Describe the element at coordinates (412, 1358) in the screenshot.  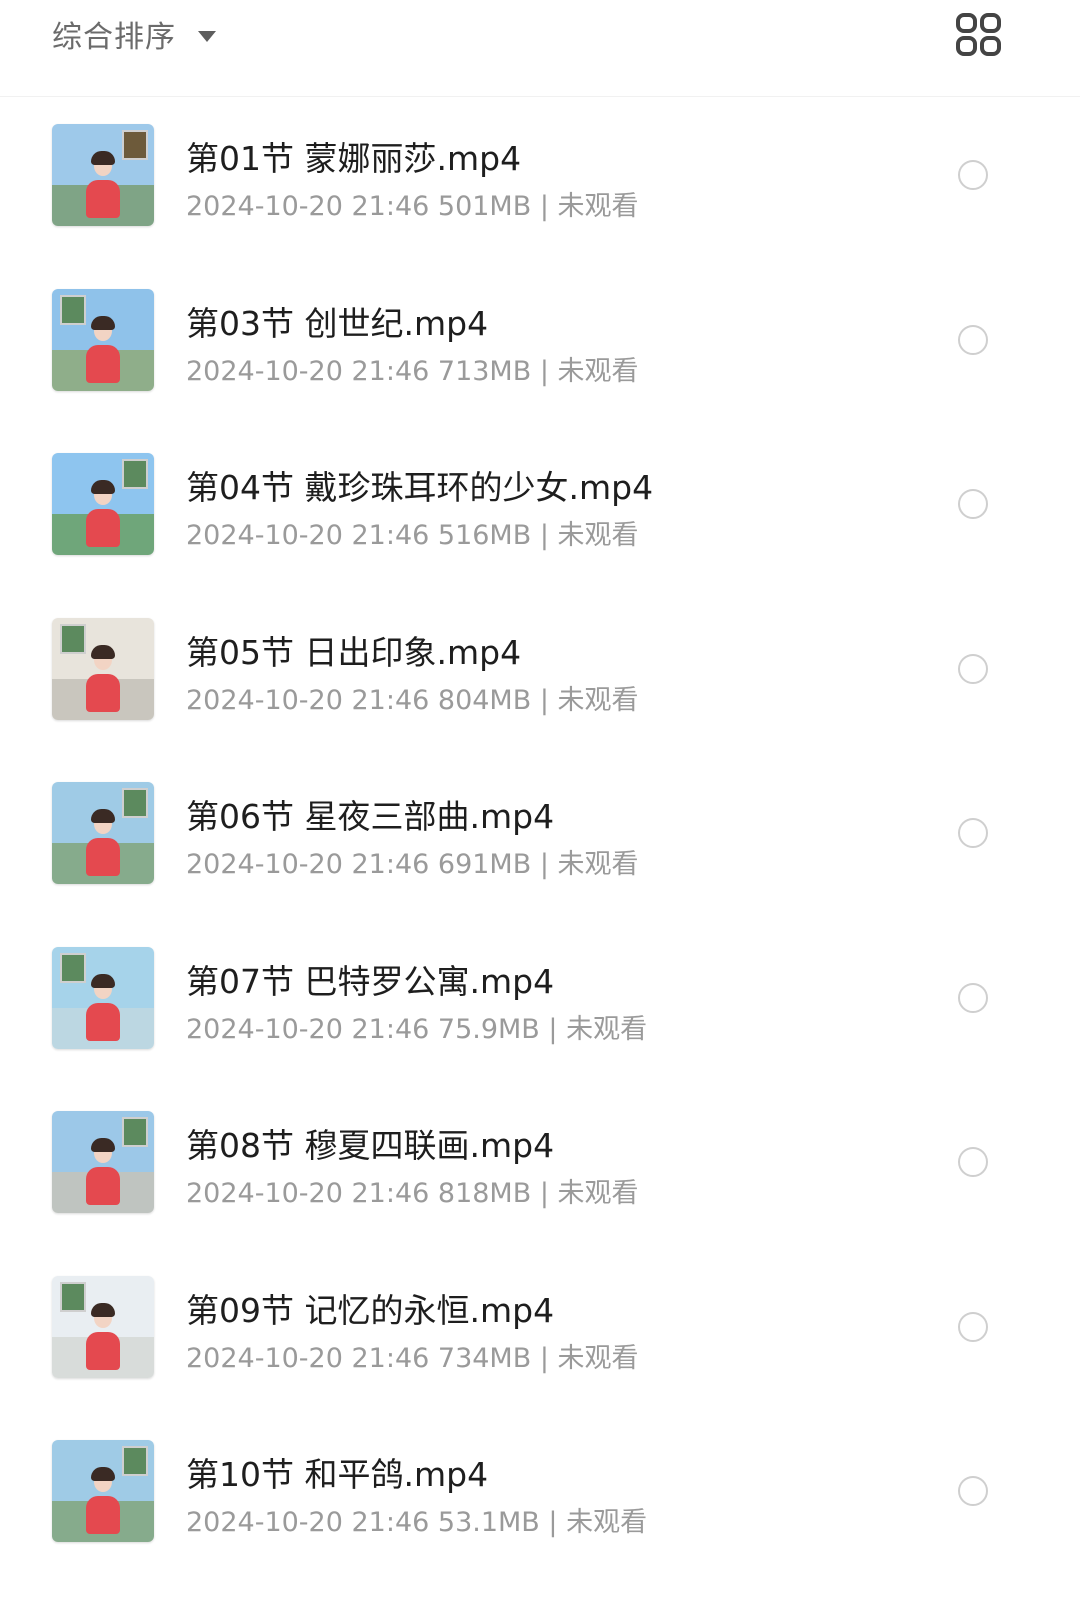
I see `file-meta: 2024-10-20 21:46 734MB | 未观看` at that location.